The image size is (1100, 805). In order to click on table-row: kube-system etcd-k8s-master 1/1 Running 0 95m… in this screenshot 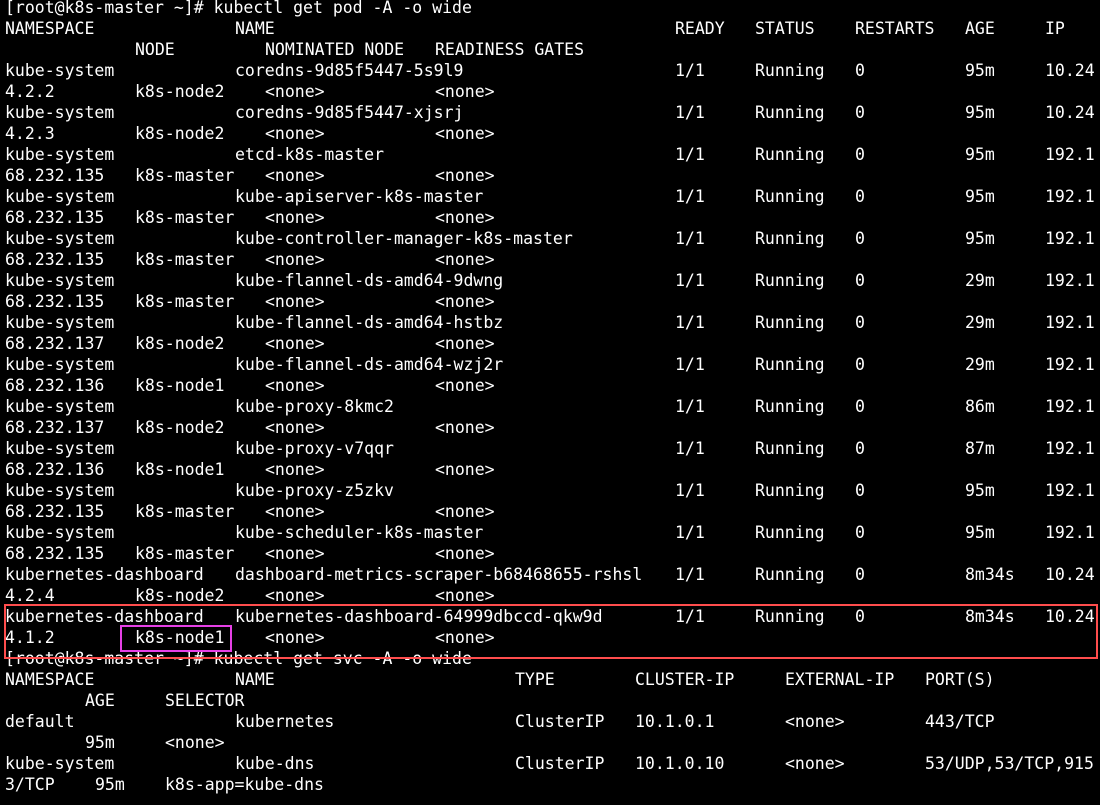, I will do `click(550, 154)`.